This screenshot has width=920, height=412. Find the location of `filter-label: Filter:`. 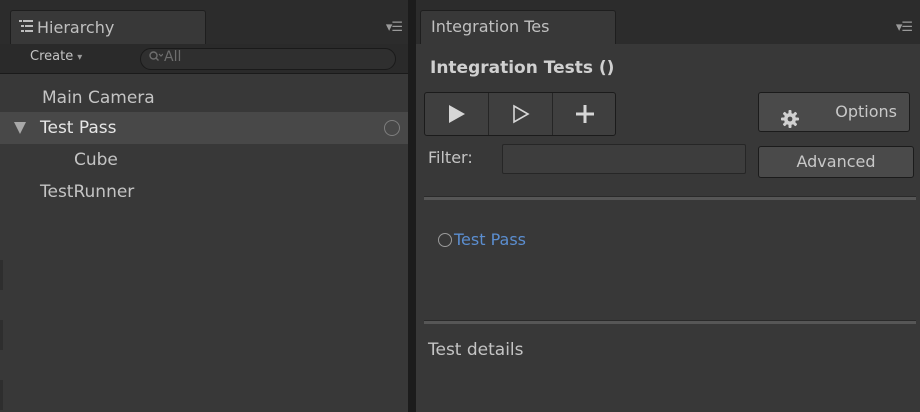

filter-label: Filter: is located at coordinates (450, 157).